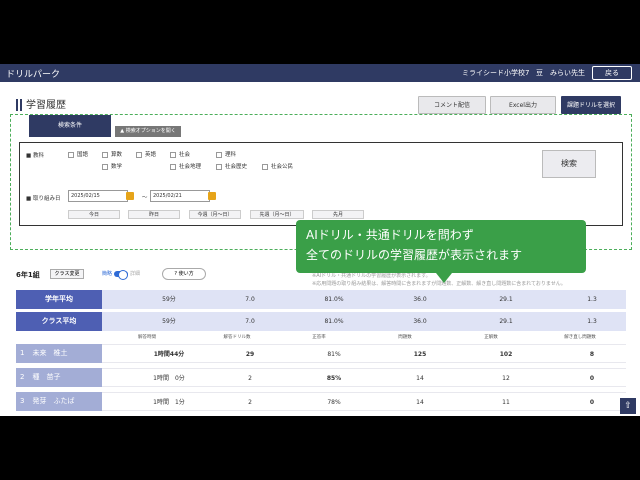 The height and width of the screenshot is (480, 640). I want to click on callout-line: AIドリル・共通ドリルを問わず, so click(390, 235).